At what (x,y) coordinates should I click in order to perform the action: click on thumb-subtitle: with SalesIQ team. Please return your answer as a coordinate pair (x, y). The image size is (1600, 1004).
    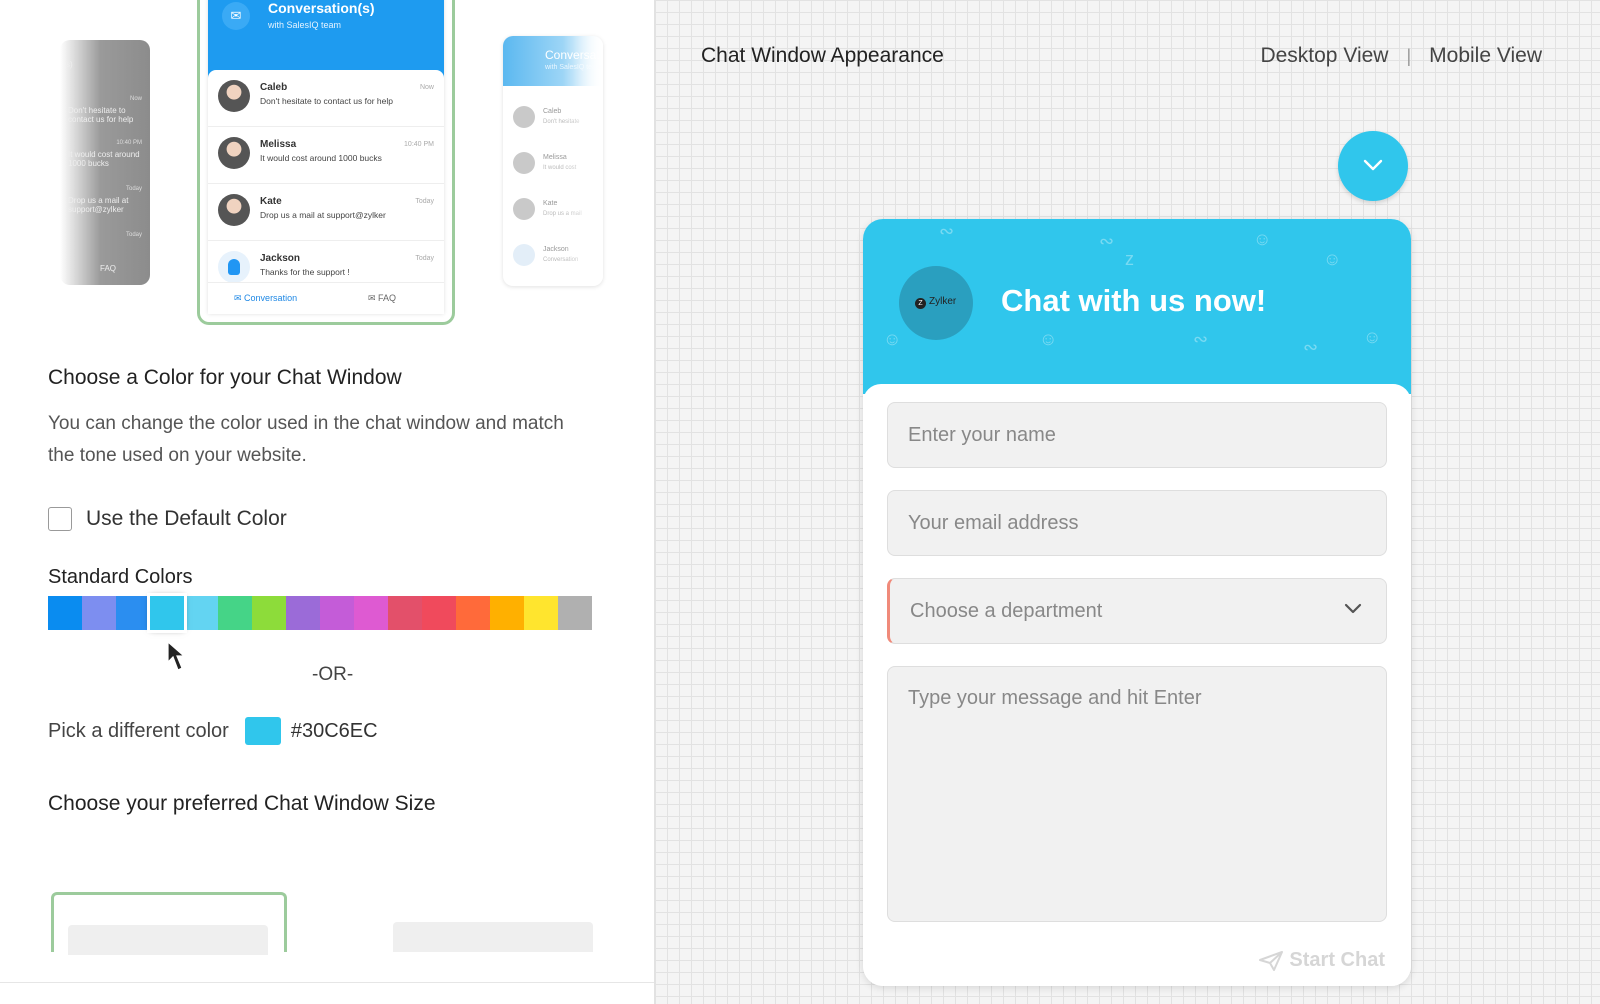
    Looking at the image, I should click on (305, 25).